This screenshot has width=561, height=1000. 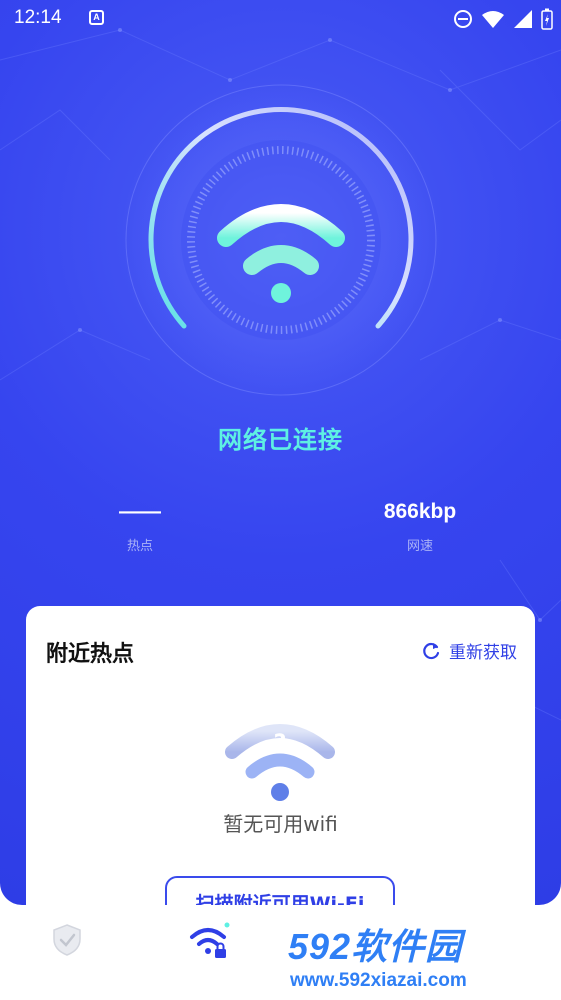 What do you see at coordinates (139, 546) in the screenshot?
I see `hotspot-label: 热点` at bounding box center [139, 546].